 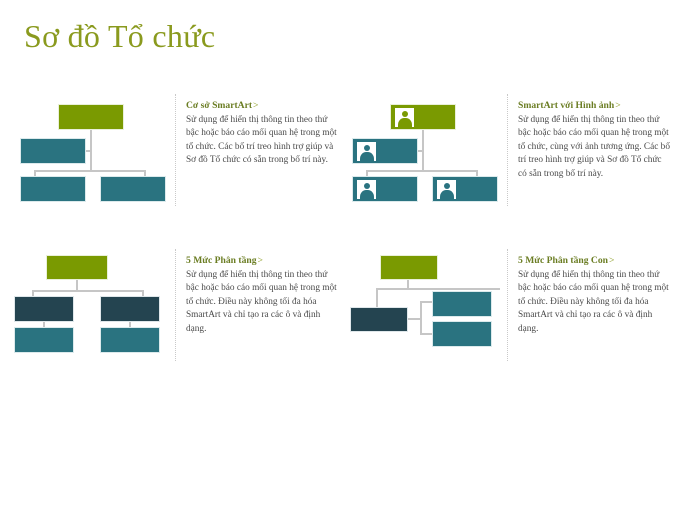 I want to click on org-node-level3-right, so click(x=130, y=340).